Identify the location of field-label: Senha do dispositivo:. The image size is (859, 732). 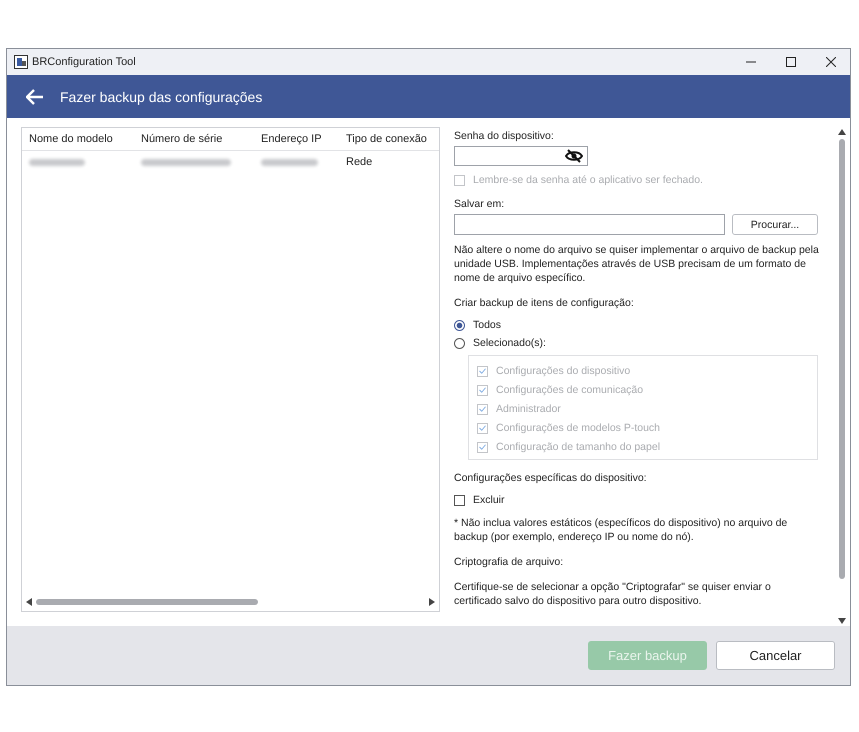
(504, 136).